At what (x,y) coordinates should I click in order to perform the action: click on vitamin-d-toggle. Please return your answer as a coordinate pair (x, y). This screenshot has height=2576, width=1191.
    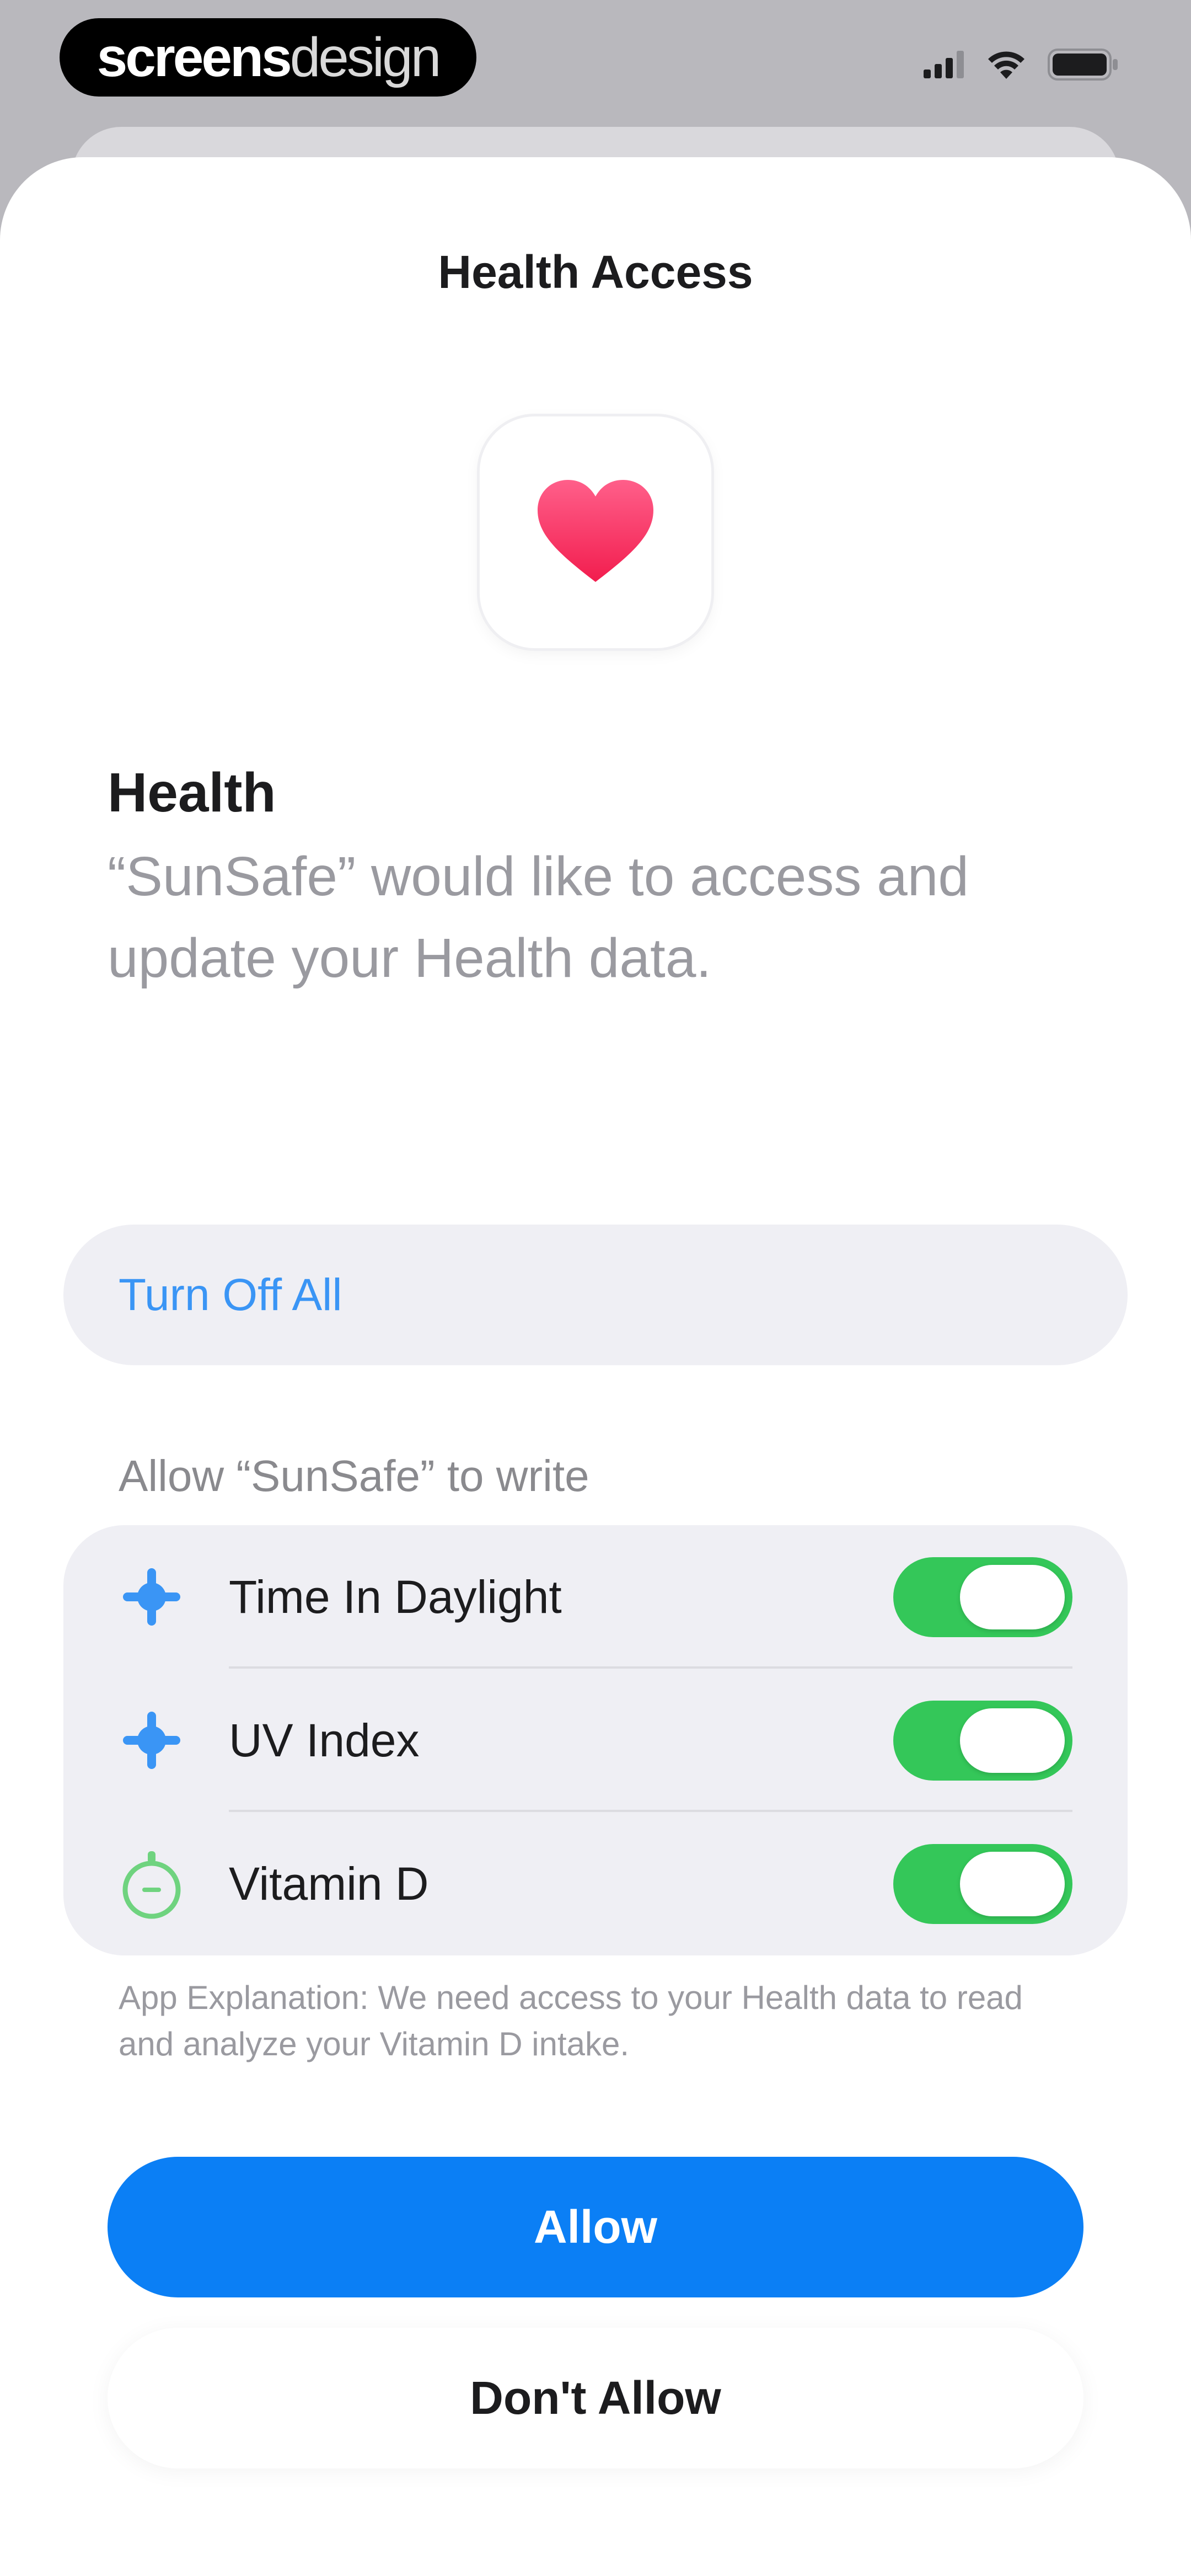
    Looking at the image, I should click on (982, 1883).